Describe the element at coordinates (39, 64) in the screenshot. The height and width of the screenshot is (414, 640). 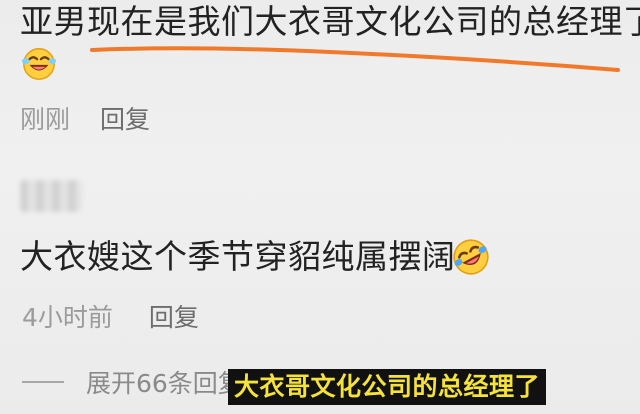
I see `laughing-wink-emoji-icon` at that location.